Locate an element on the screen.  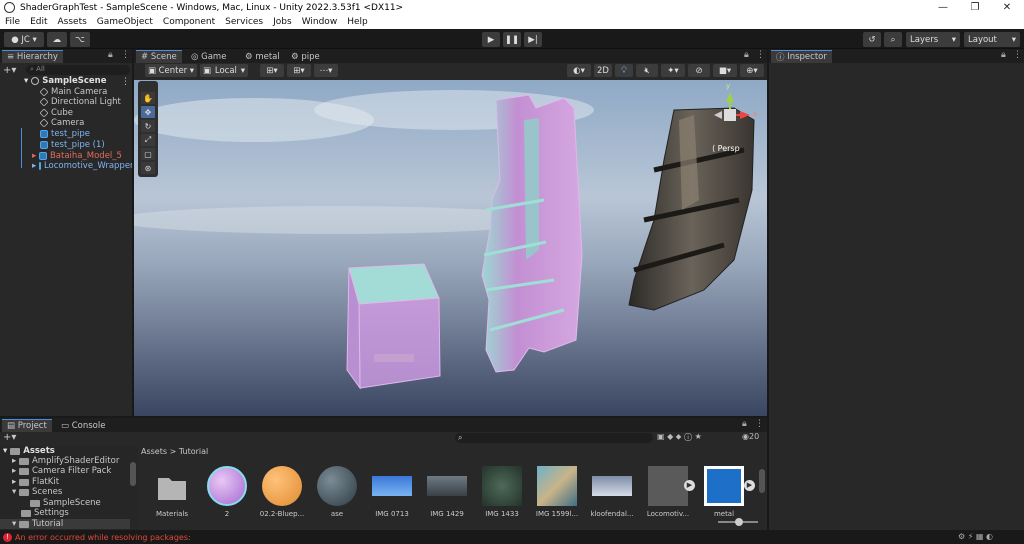
play-button: ▶ is located at coordinates (491, 39).